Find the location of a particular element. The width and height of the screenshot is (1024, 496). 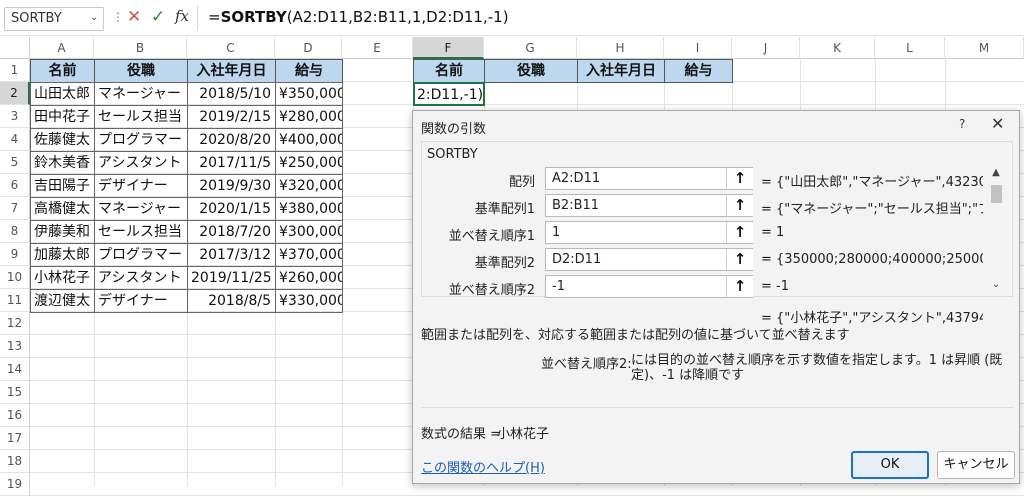

table-cell: 佐藤健太 is located at coordinates (62, 140).